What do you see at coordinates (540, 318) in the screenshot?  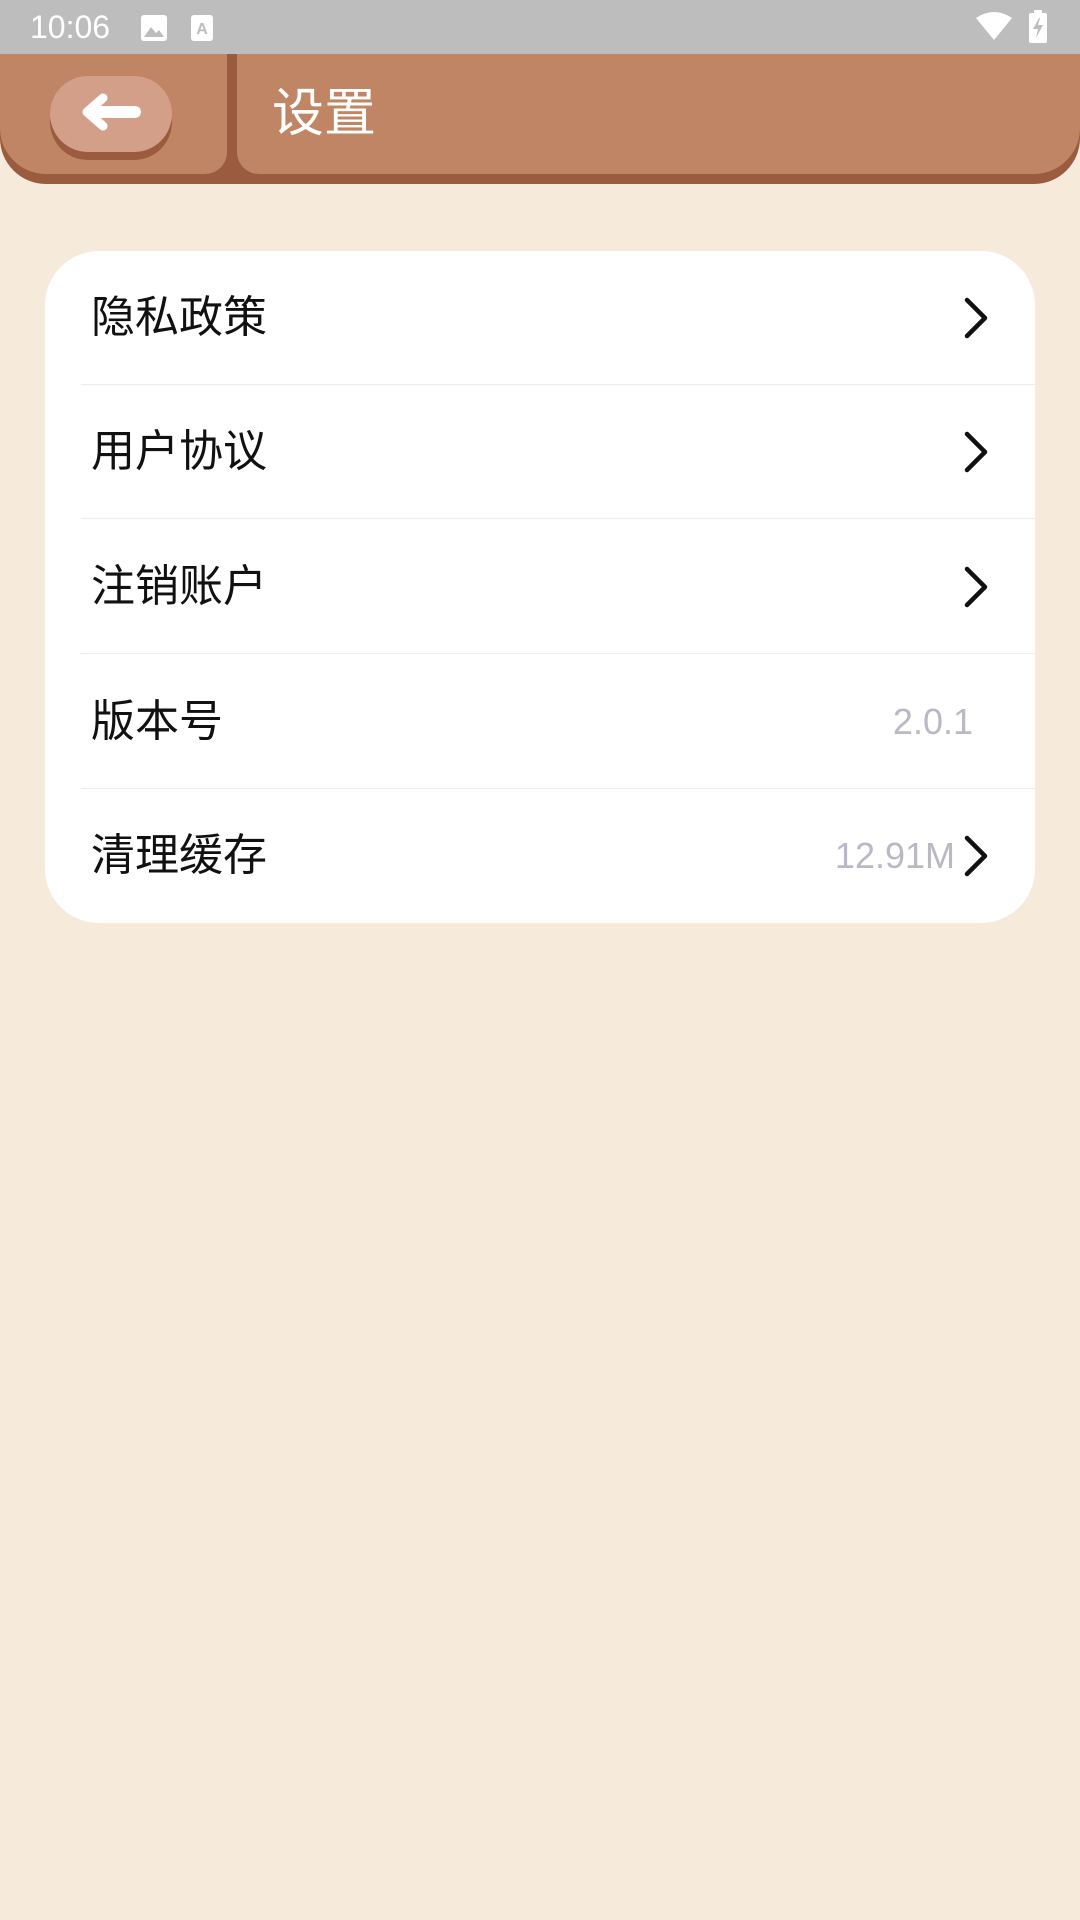 I see `settings-row-privacy-policy: 隐私政策` at bounding box center [540, 318].